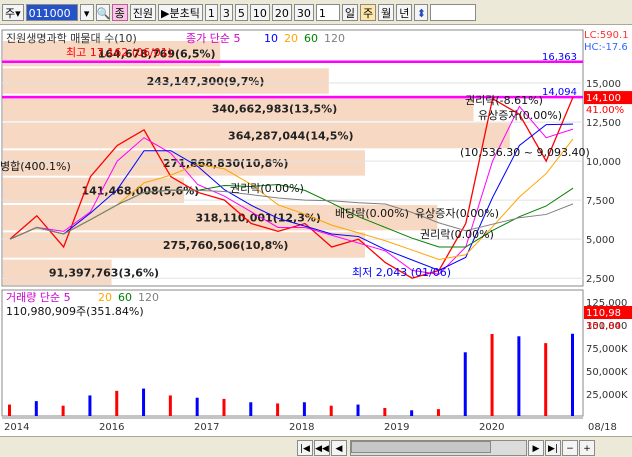  Describe the element at coordinates (396, 427) in the screenshot. I see `x-axis-label: 2019` at that location.